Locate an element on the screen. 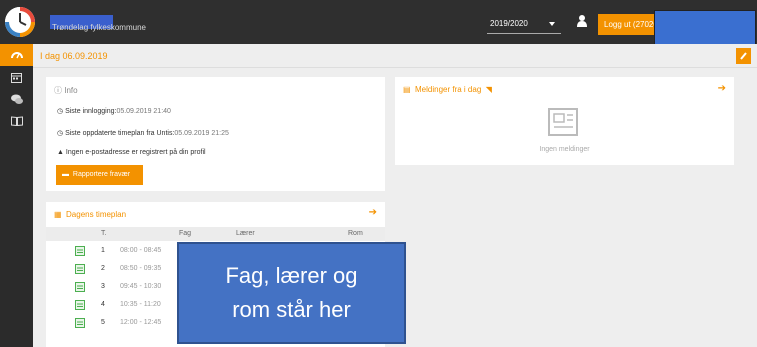 This screenshot has width=757, height=347. newspaper-placeholder-icon is located at coordinates (563, 122).